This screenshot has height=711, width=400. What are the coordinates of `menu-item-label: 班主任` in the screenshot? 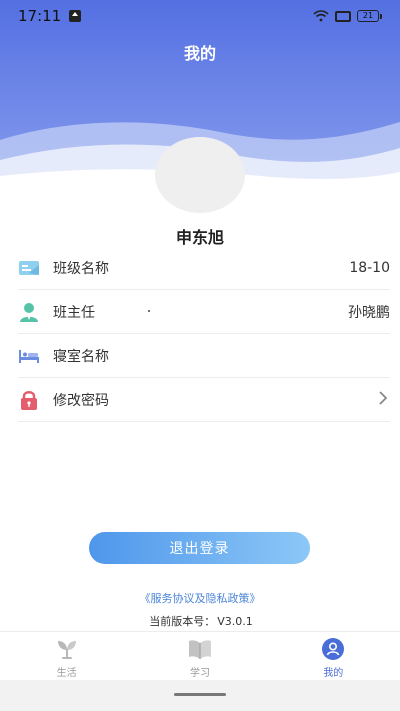 It's located at (74, 312).